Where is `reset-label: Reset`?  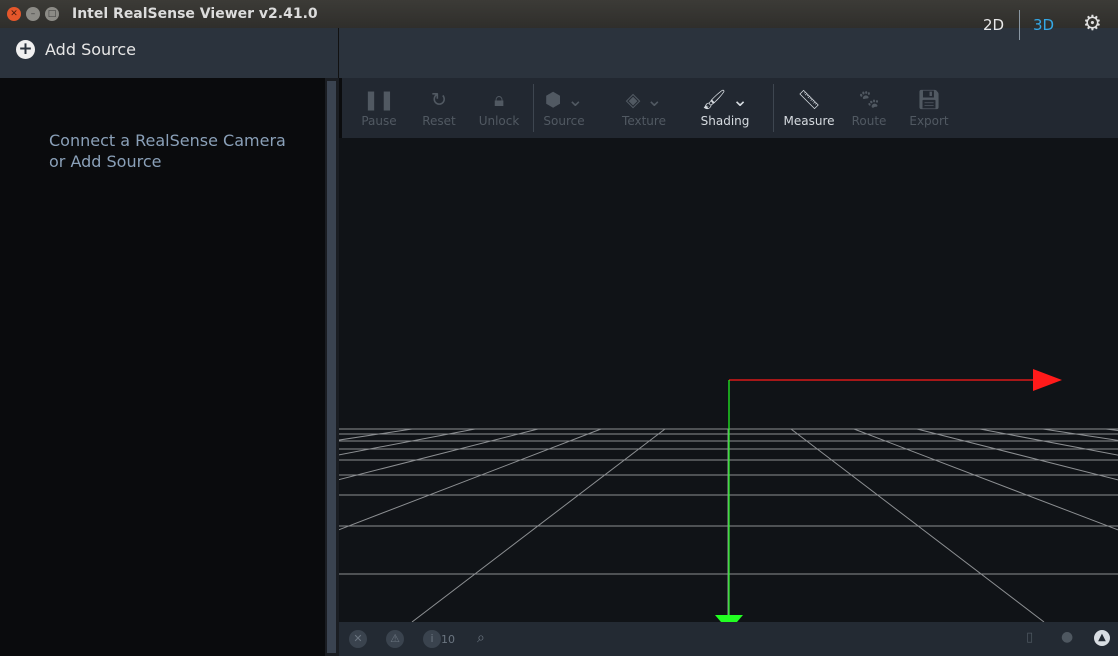 reset-label: Reset is located at coordinates (439, 121).